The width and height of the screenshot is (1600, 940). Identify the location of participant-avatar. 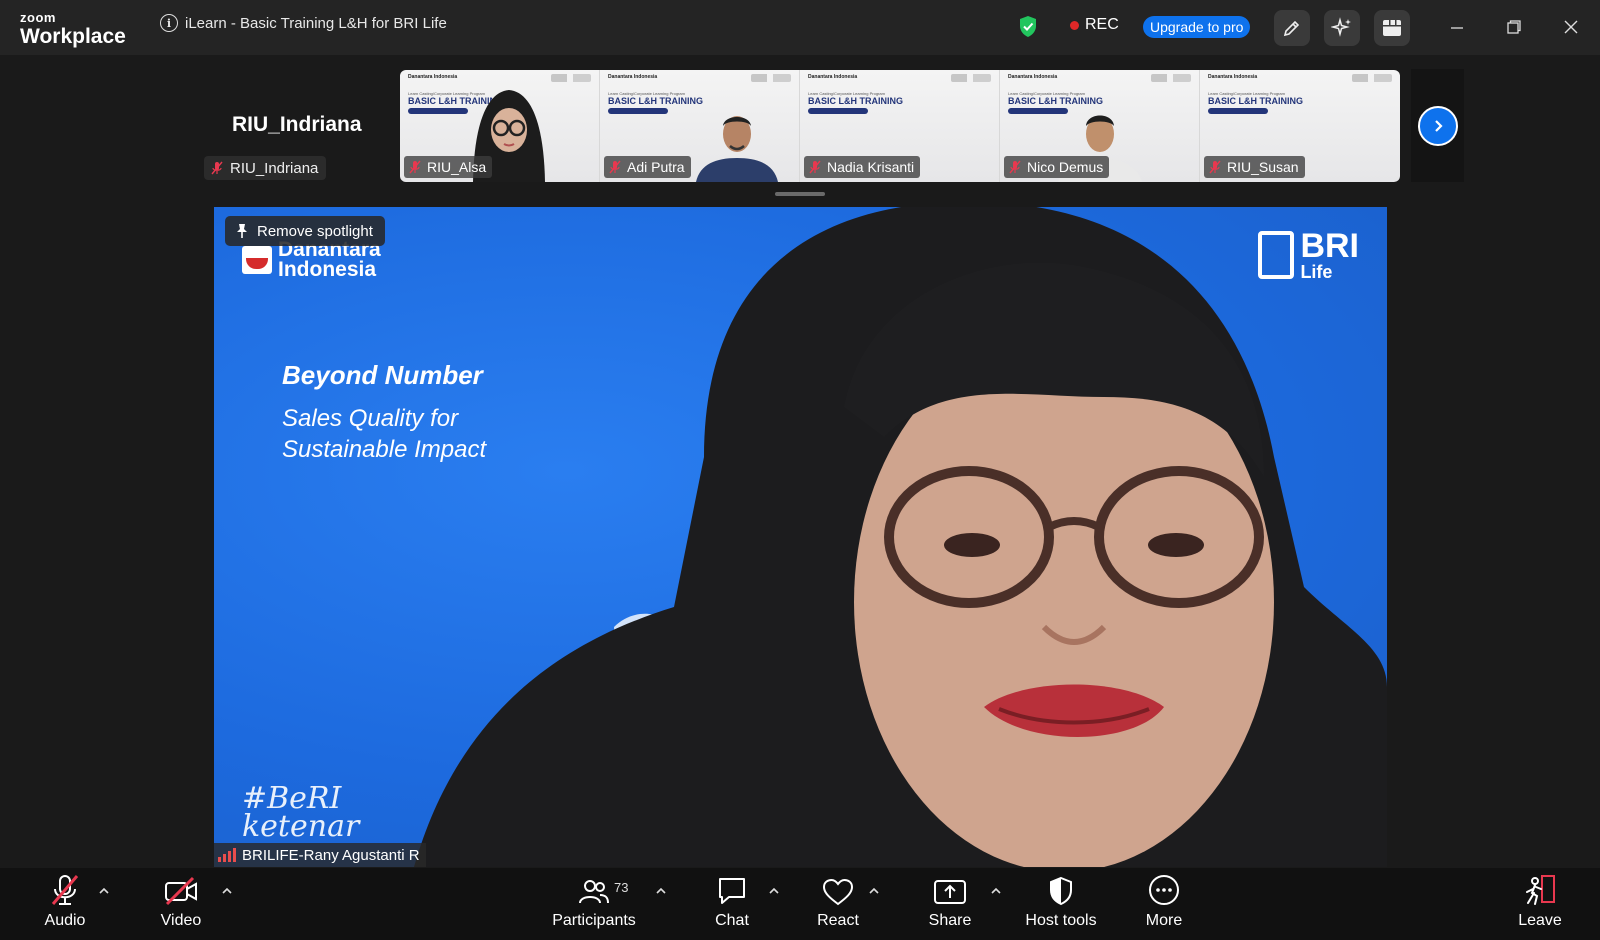
(737, 149).